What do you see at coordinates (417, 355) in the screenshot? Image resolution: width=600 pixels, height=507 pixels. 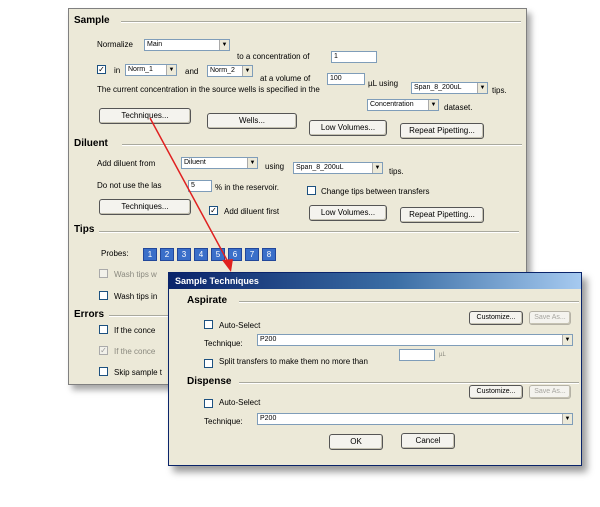 I see `split-volume-input` at bounding box center [417, 355].